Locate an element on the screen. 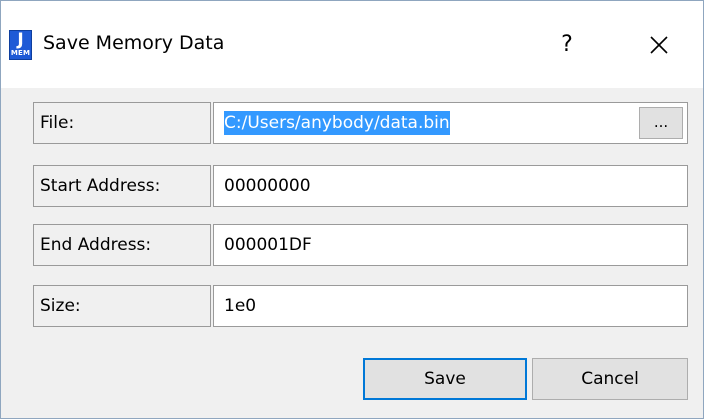  app-icon: J MEM is located at coordinates (20, 45).